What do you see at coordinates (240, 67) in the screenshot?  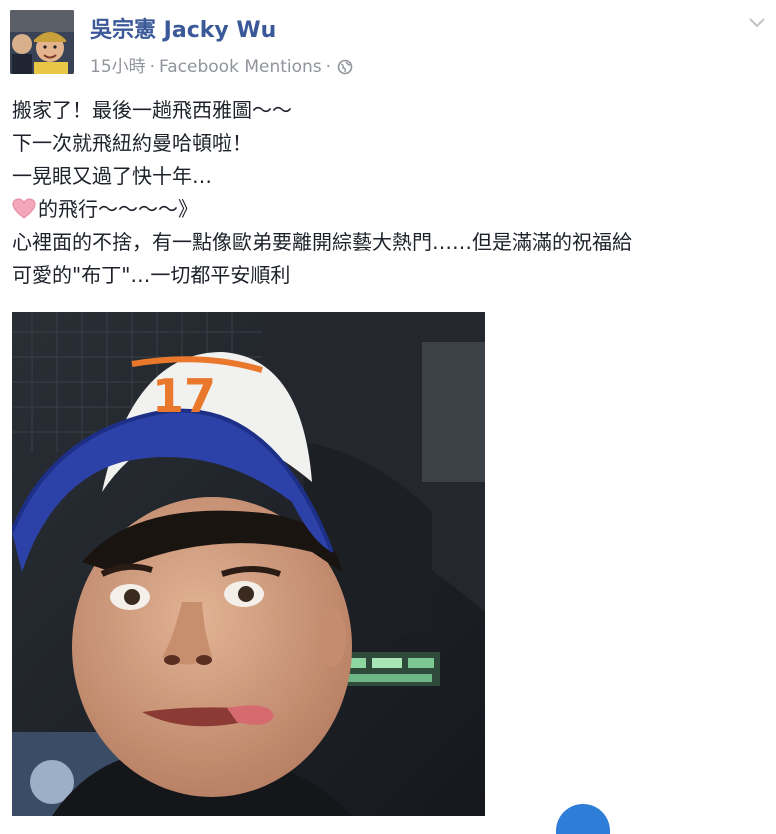 I see `post-source: Facebook Mentions` at bounding box center [240, 67].